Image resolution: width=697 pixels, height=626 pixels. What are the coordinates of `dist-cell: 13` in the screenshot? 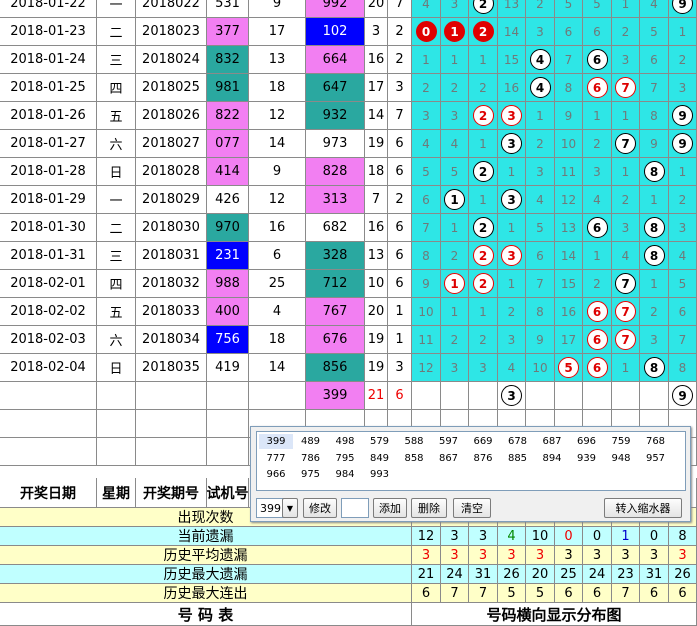 It's located at (512, 9).